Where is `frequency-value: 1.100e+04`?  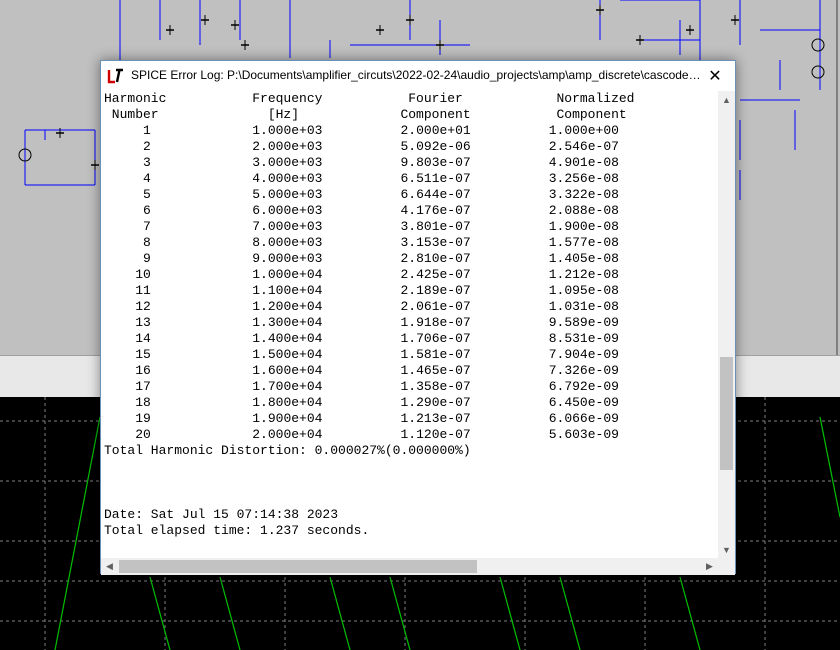
frequency-value: 1.100e+04 is located at coordinates (287, 290).